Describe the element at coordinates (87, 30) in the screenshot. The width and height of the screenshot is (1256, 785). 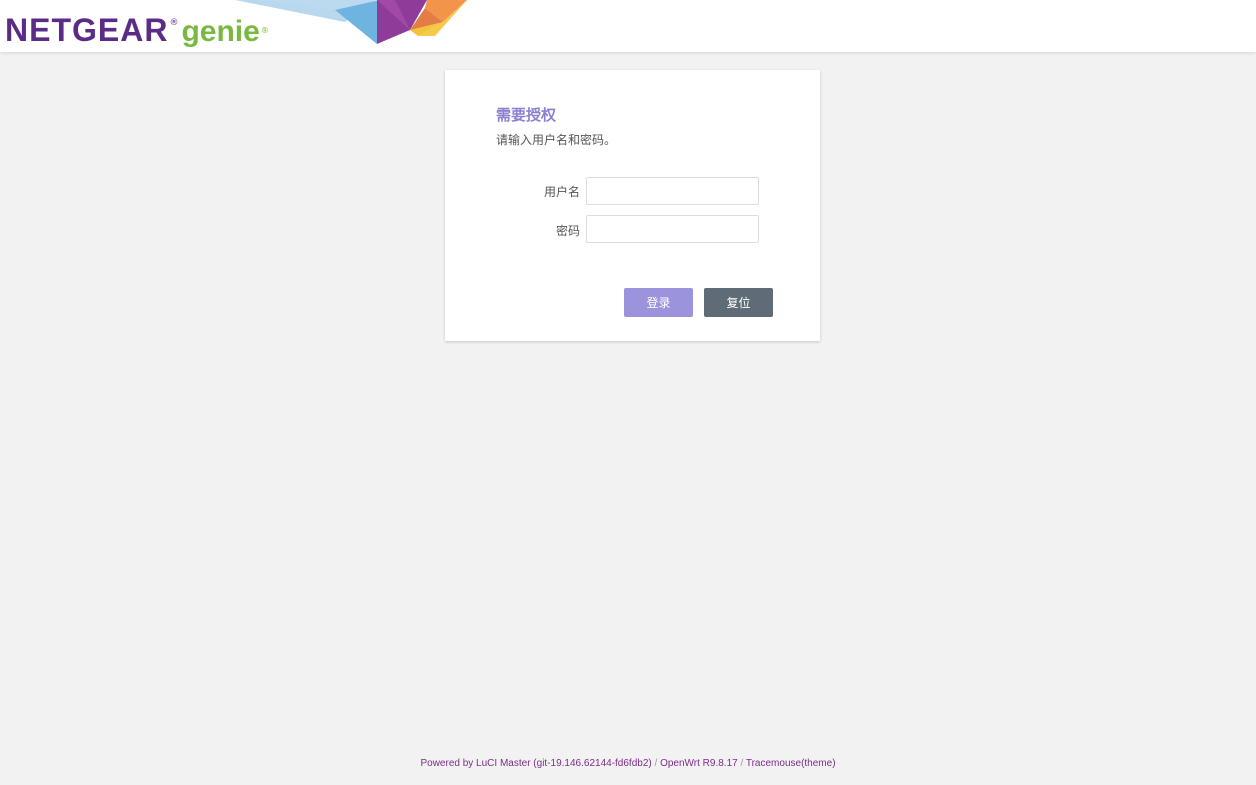
I see `logo-netgear-text: NETGEAR` at that location.